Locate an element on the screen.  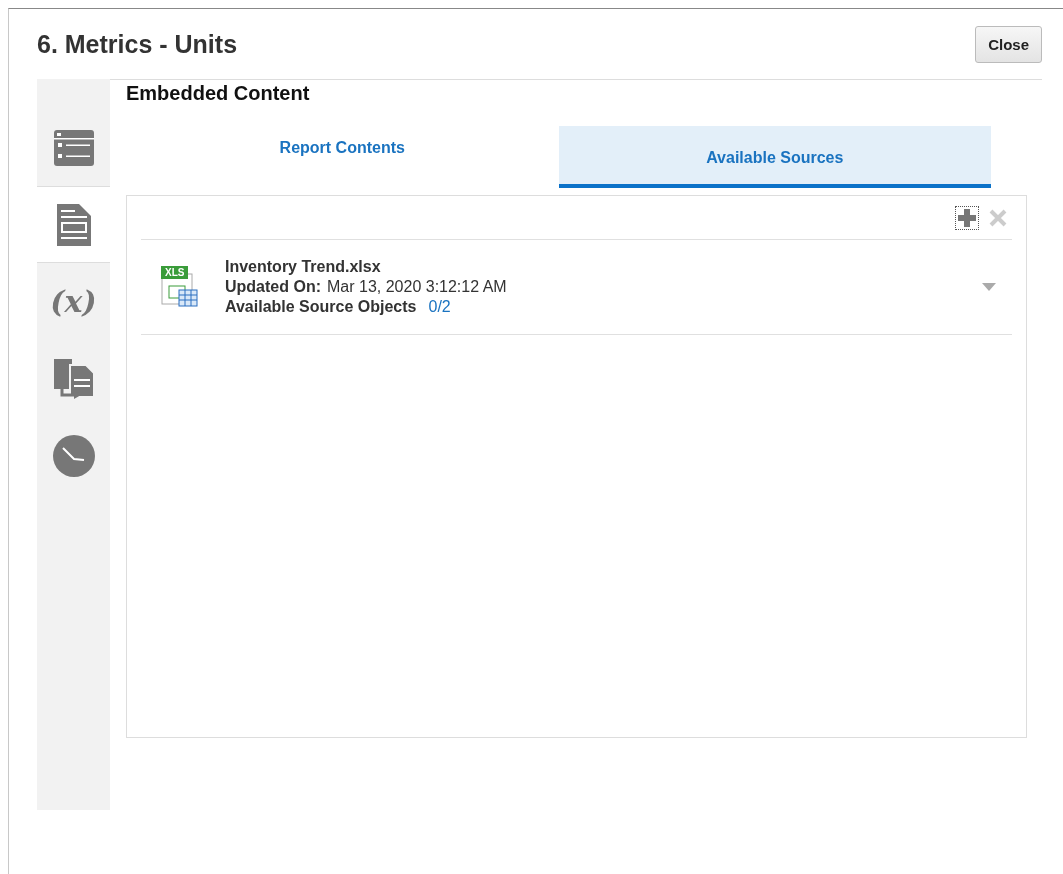
file-name: Inventory Trend.xlsx is located at coordinates (303, 267).